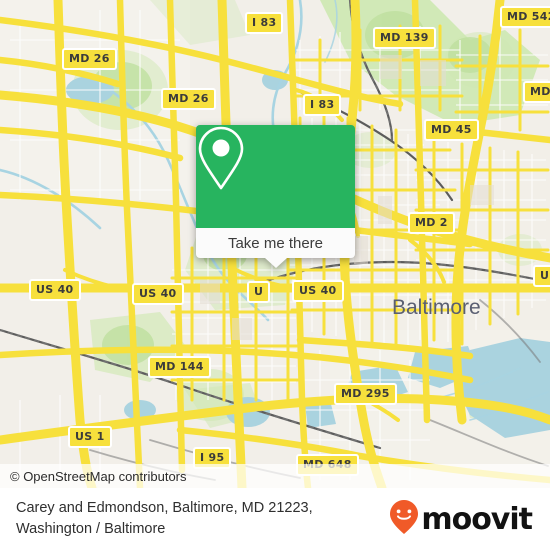  Describe the element at coordinates (275, 176) in the screenshot. I see `popup-icon-area` at that location.